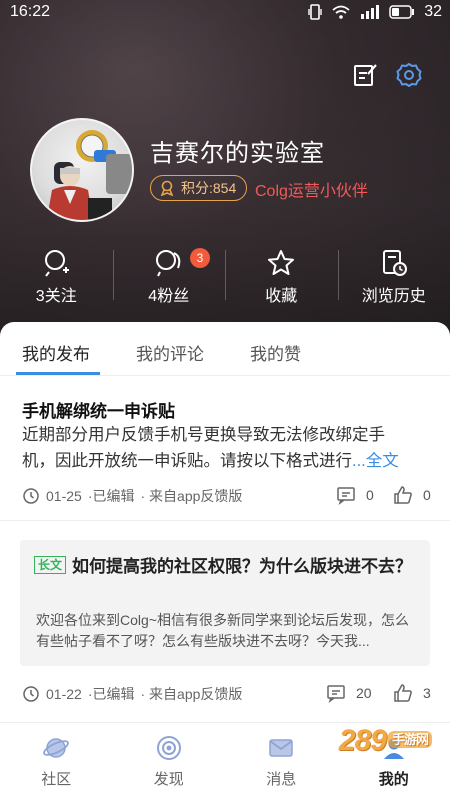 This screenshot has height=800, width=450. I want to click on post-excerpt-line-2: 机，因此开放统一申诉贴。请按以下格式进行...全文, so click(227, 461).